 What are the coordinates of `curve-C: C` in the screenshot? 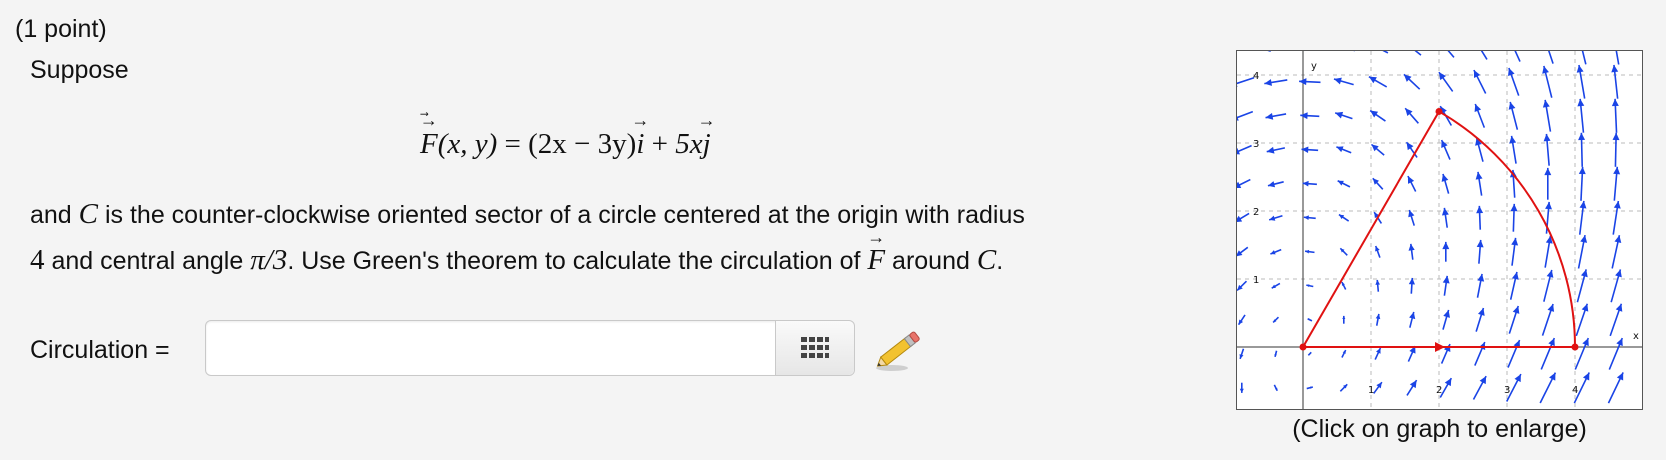 It's located at (88, 214).